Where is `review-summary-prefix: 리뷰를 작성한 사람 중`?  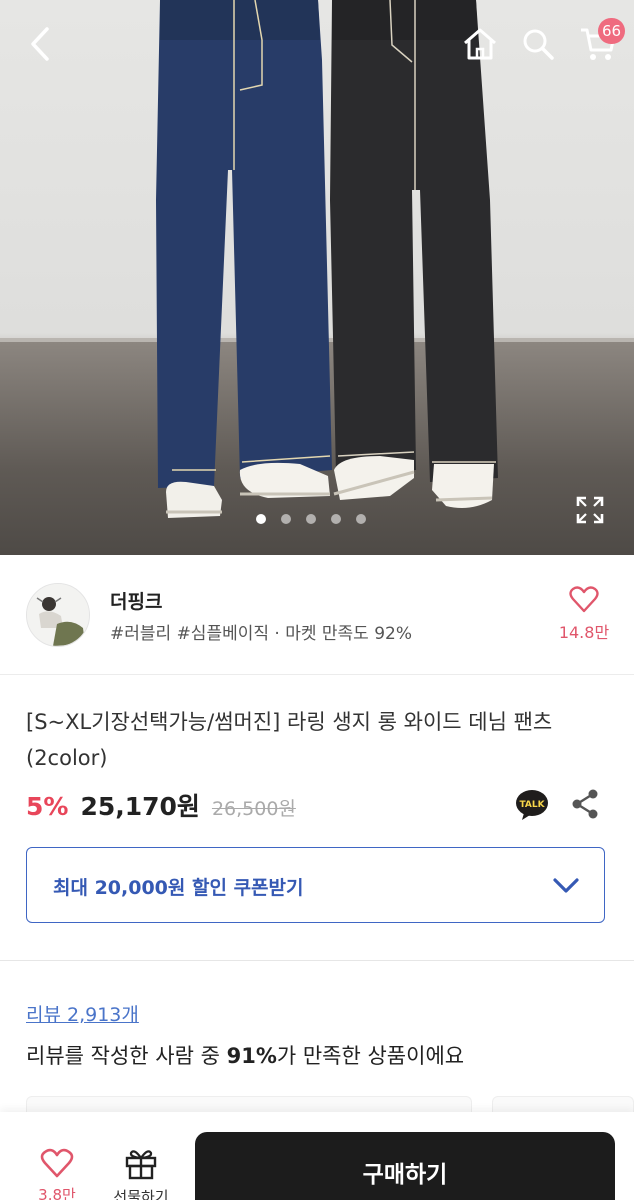 review-summary-prefix: 리뷰를 작성한 사람 중 is located at coordinates (126, 1056).